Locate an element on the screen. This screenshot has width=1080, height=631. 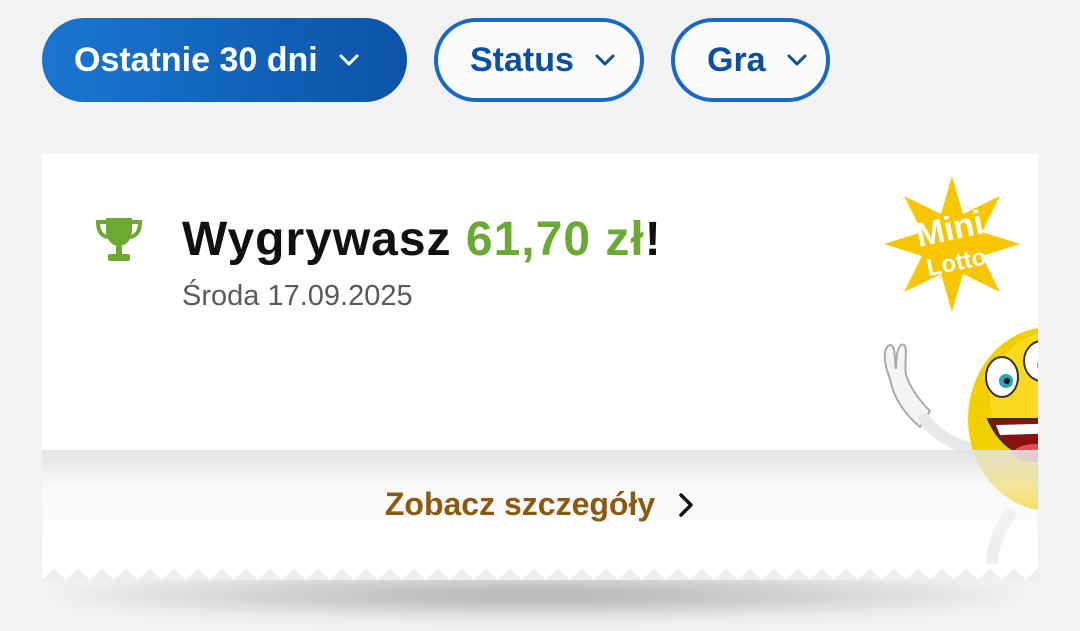
game-filter-button: Gra is located at coordinates (750, 60).